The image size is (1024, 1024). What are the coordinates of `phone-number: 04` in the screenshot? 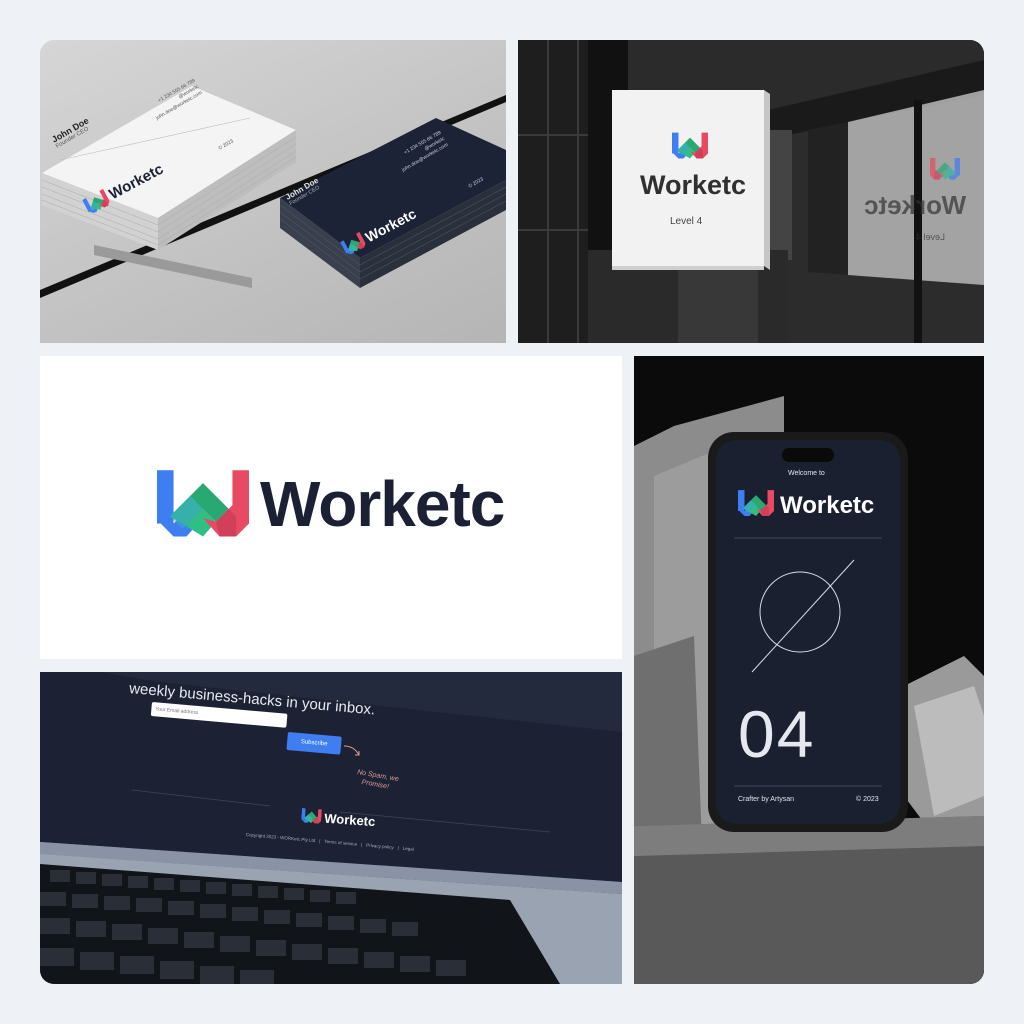 It's located at (777, 734).